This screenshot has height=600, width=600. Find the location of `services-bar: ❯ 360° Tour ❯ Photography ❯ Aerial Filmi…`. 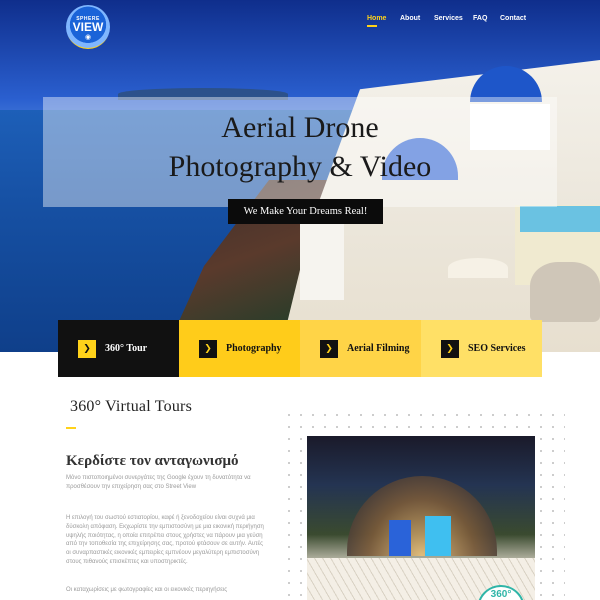

services-bar: ❯ 360° Tour ❯ Photography ❯ Aerial Filmi… is located at coordinates (300, 348).